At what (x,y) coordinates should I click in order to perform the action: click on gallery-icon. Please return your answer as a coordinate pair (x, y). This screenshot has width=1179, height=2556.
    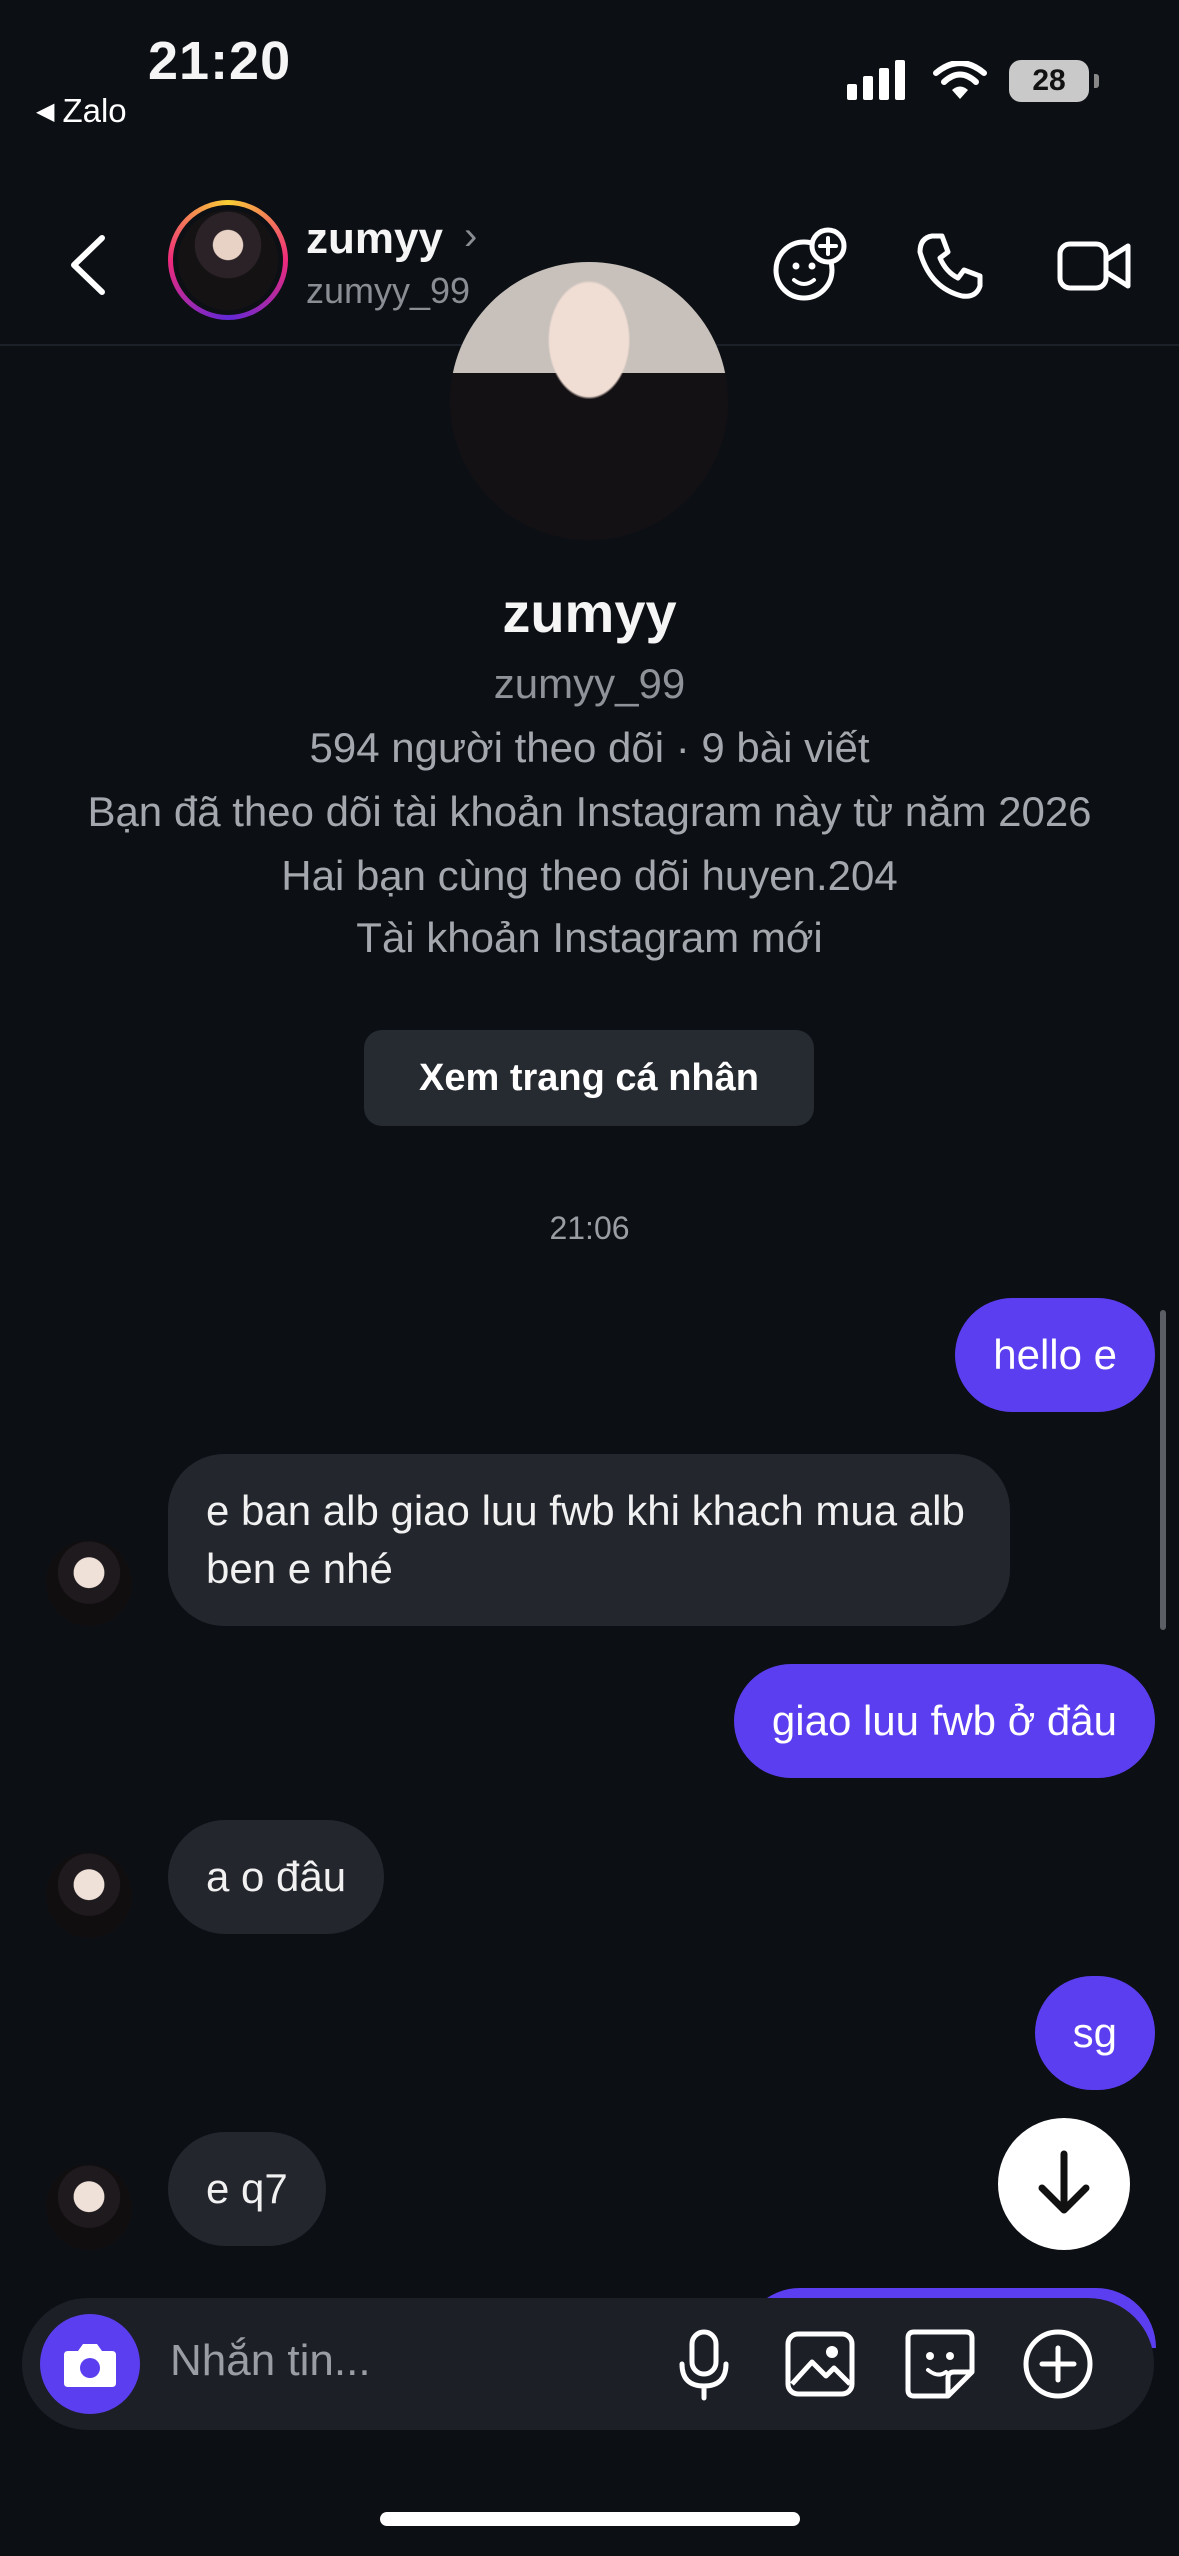
    Looking at the image, I should click on (820, 2364).